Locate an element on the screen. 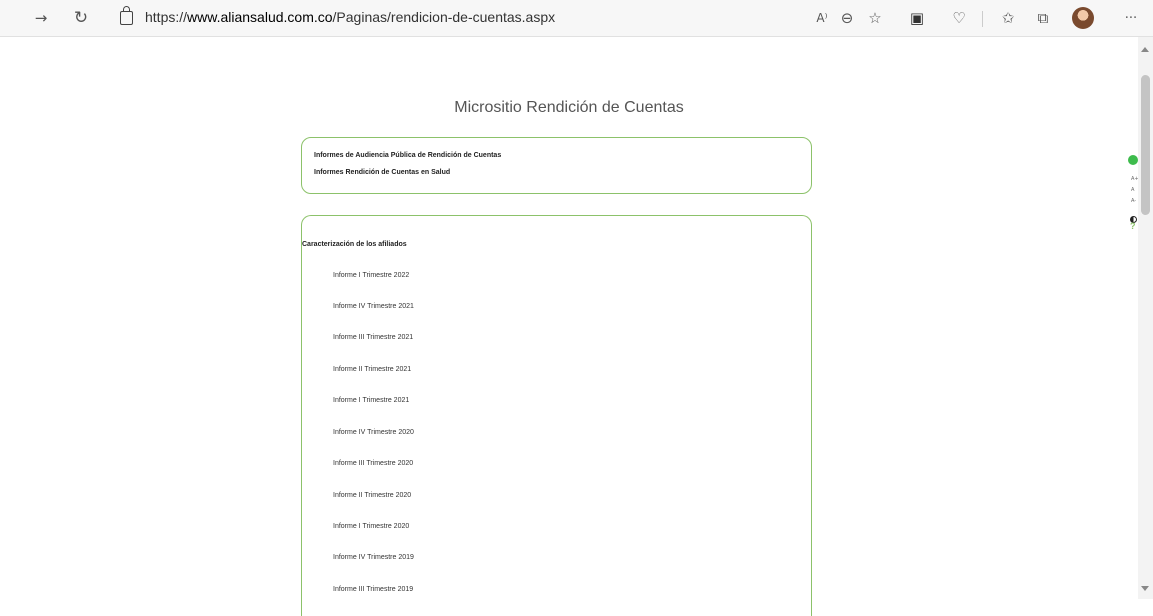 This screenshot has height=616, width=1153. help-button: ? is located at coordinates (1133, 226).